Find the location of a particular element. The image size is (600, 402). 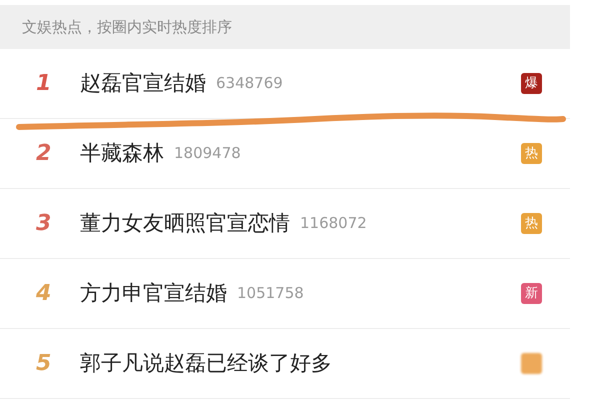

topic-title: 方力申官宣结婚 is located at coordinates (153, 294).